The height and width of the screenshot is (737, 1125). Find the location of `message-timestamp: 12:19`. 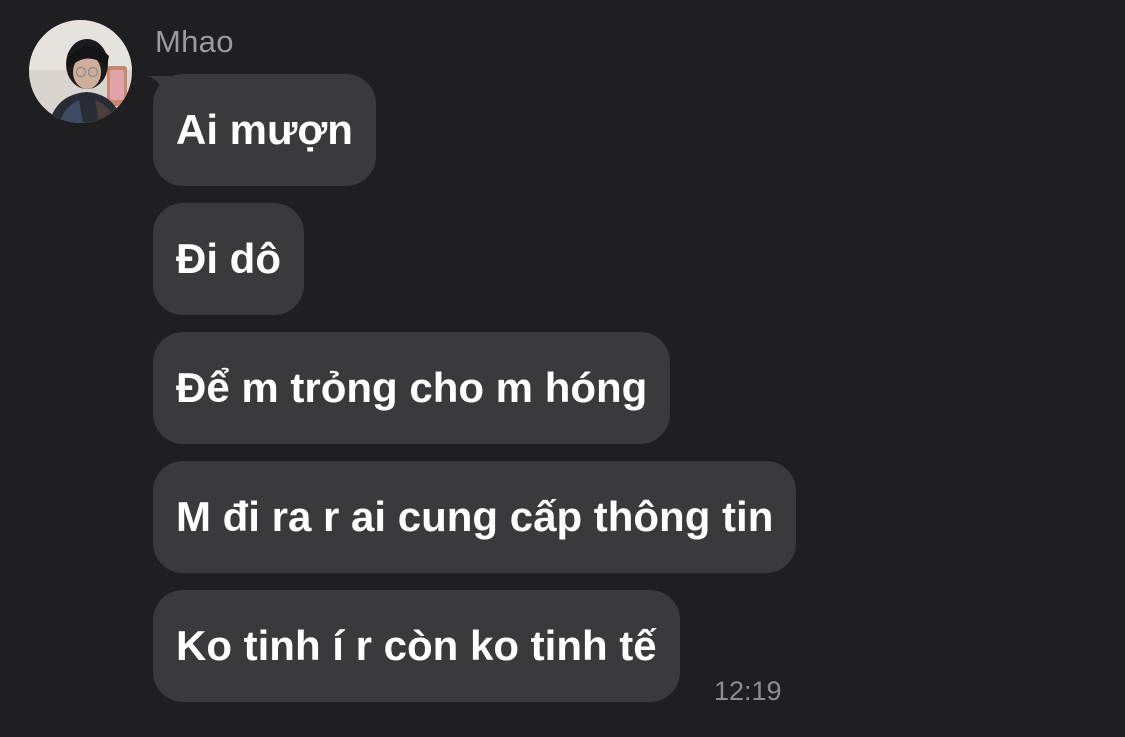

message-timestamp: 12:19 is located at coordinates (748, 691).